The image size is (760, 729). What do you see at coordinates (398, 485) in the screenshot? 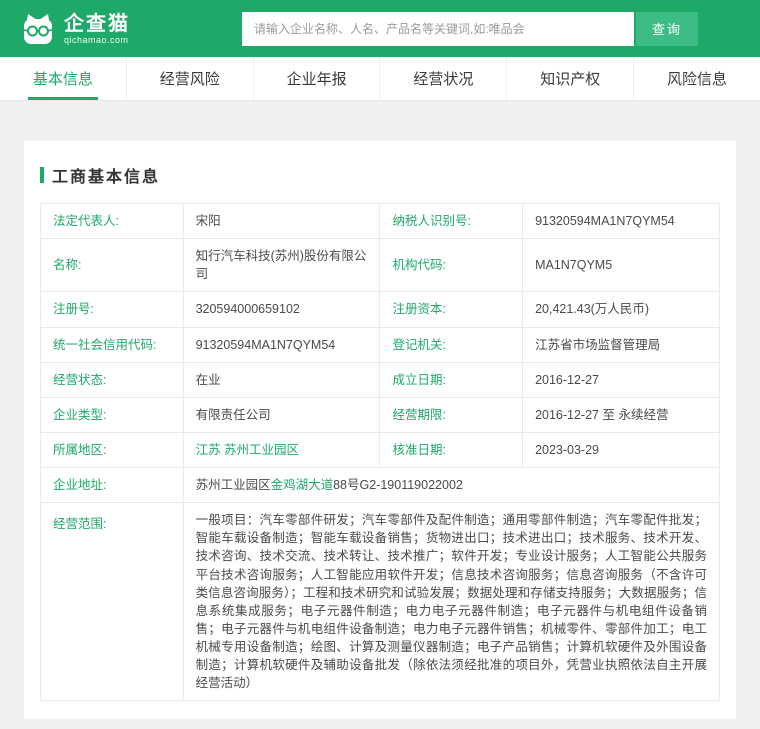
I see `address-suffix: 88号G2-190119022002` at bounding box center [398, 485].